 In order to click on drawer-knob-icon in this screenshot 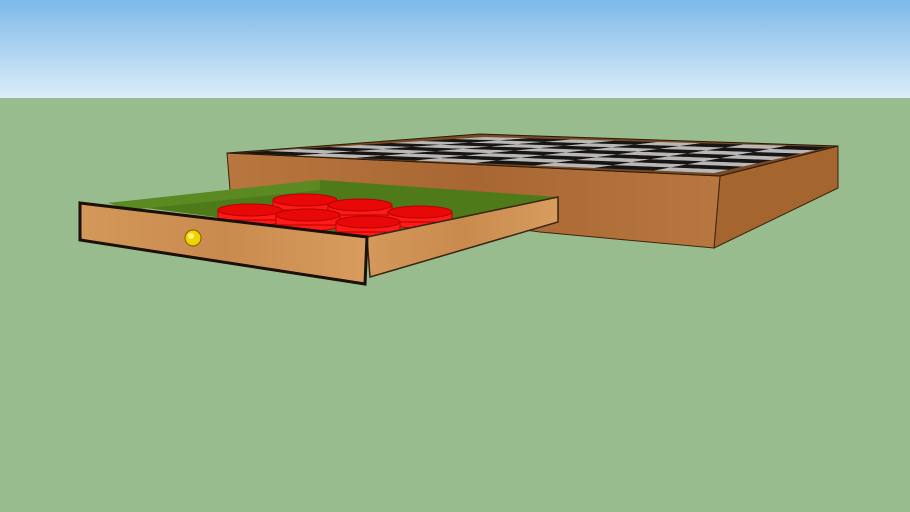, I will do `click(193, 238)`.